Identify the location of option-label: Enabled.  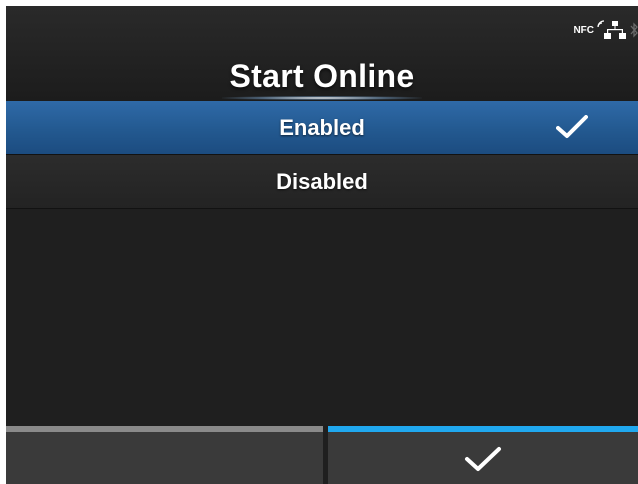
(322, 127).